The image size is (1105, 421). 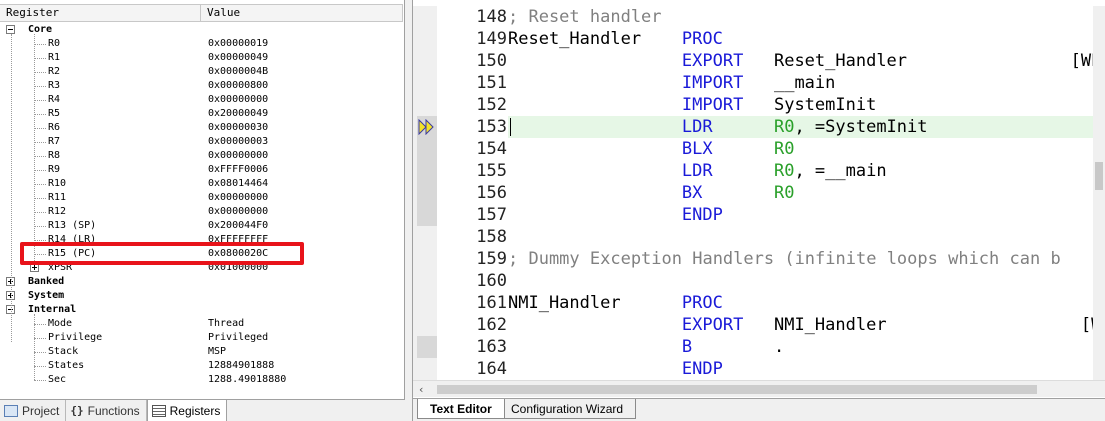 What do you see at coordinates (238, 141) in the screenshot?
I see `register-value: 0x00000003` at bounding box center [238, 141].